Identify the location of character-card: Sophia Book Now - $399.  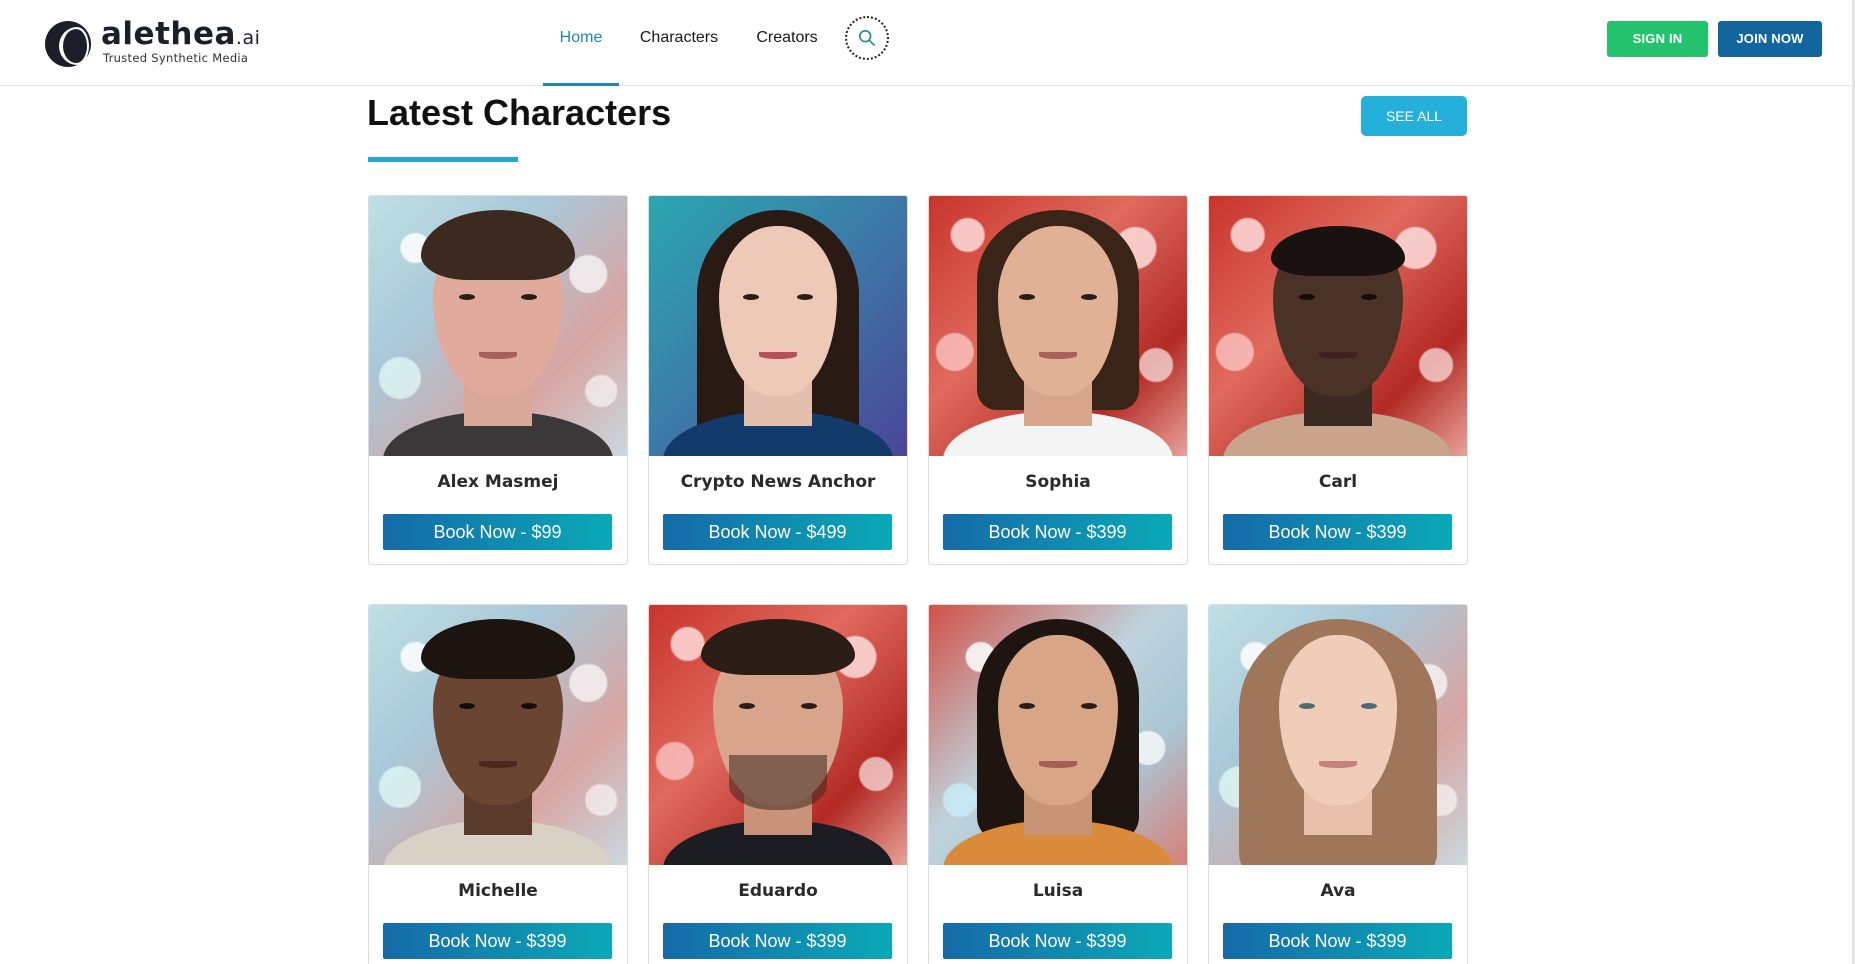
(1058, 380).